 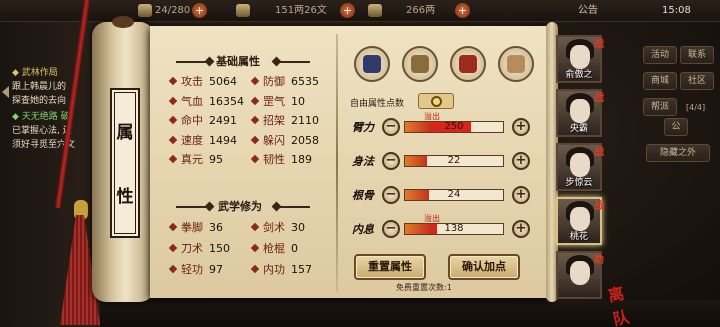 I want to click on overflow-label: 溢出, so click(x=432, y=116).